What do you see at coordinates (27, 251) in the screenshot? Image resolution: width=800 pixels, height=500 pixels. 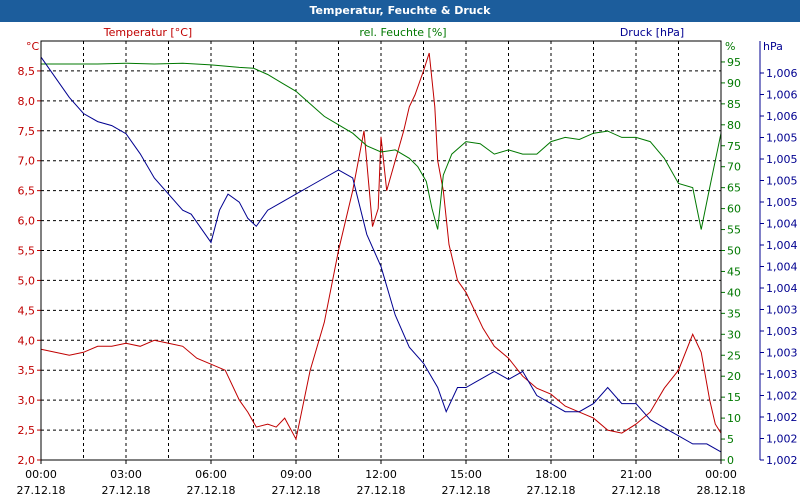 I see `tick-label-temp: 5,5` at bounding box center [27, 251].